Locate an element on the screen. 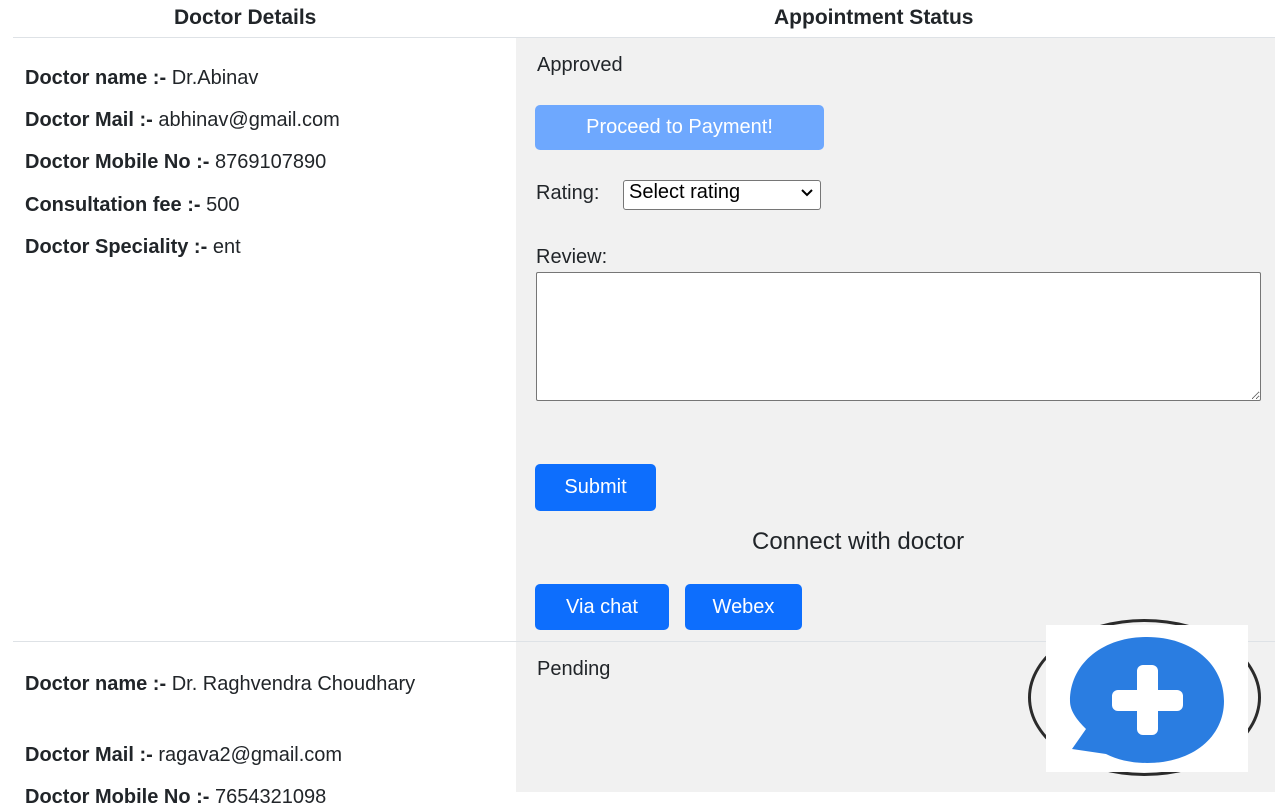 This screenshot has height=812, width=1275. review-label: Review: is located at coordinates (572, 257).